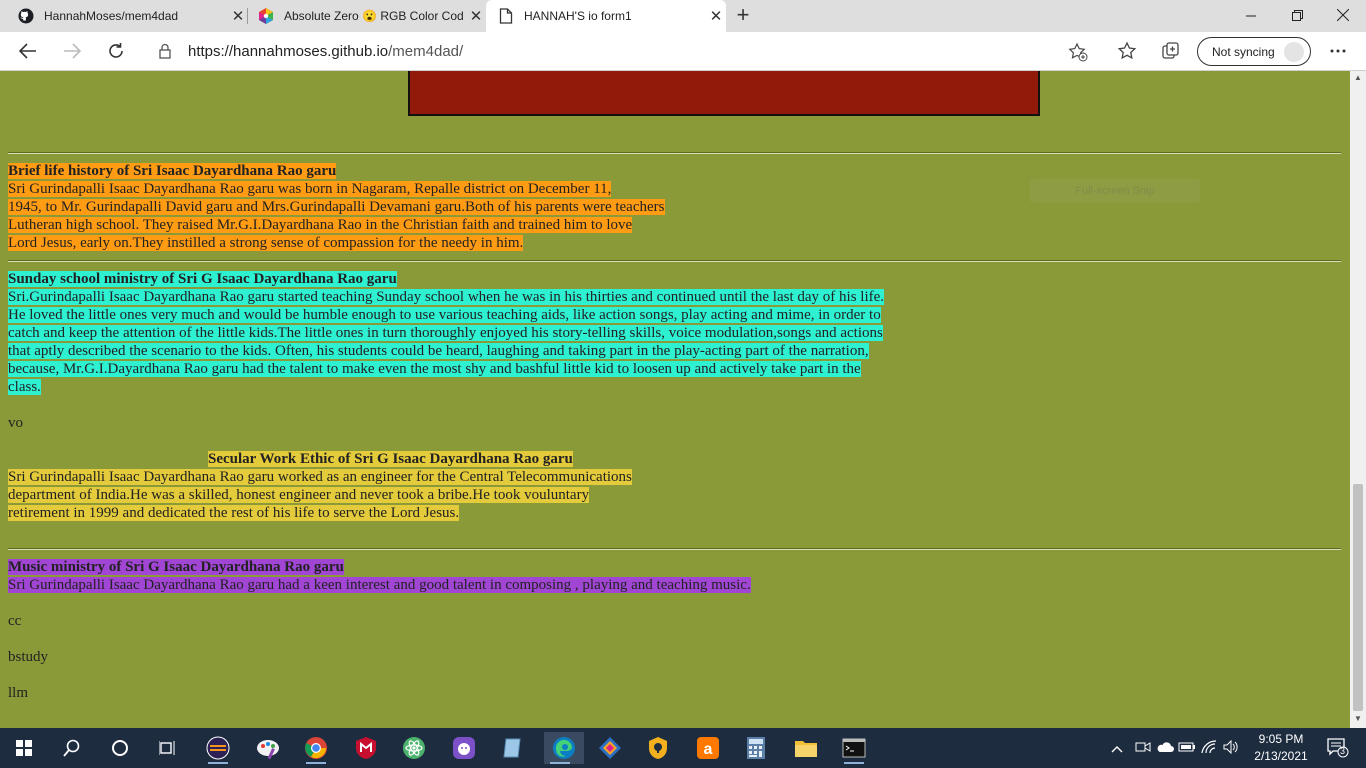 This screenshot has width=1366, height=768. Describe the element at coordinates (756, 748) in the screenshot. I see `calculator-app-icon` at that location.